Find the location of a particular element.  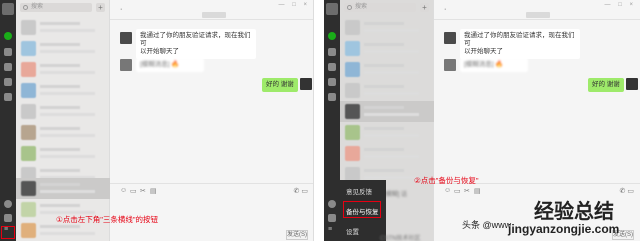

watermark-url: jingyanzongjie.com is located at coordinates (564, 229).